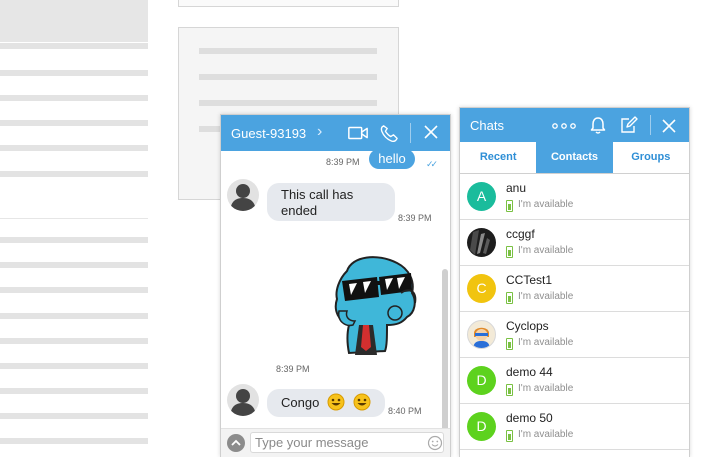 This screenshot has width=705, height=457. Describe the element at coordinates (74, 21) in the screenshot. I see `placeholder-block` at that location.